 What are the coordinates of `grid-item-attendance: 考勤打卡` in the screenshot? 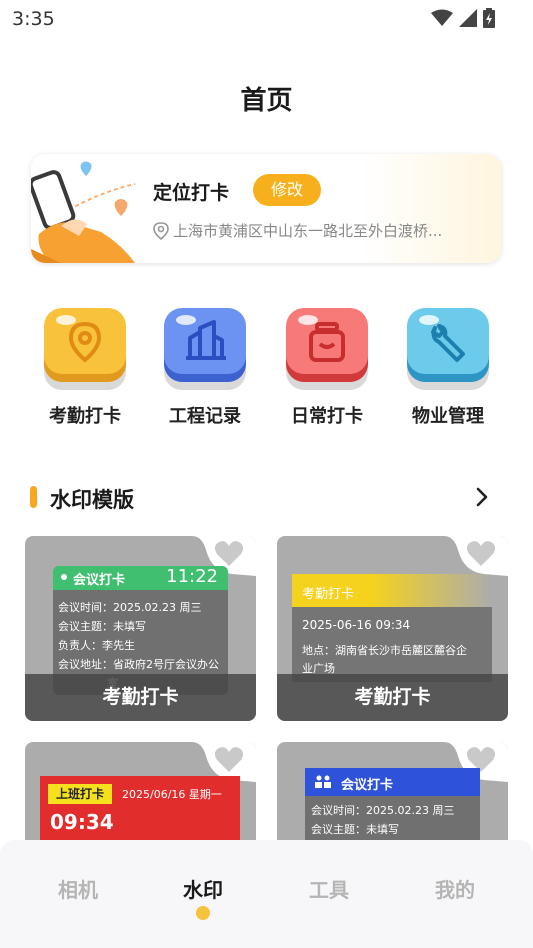 It's located at (85, 367).